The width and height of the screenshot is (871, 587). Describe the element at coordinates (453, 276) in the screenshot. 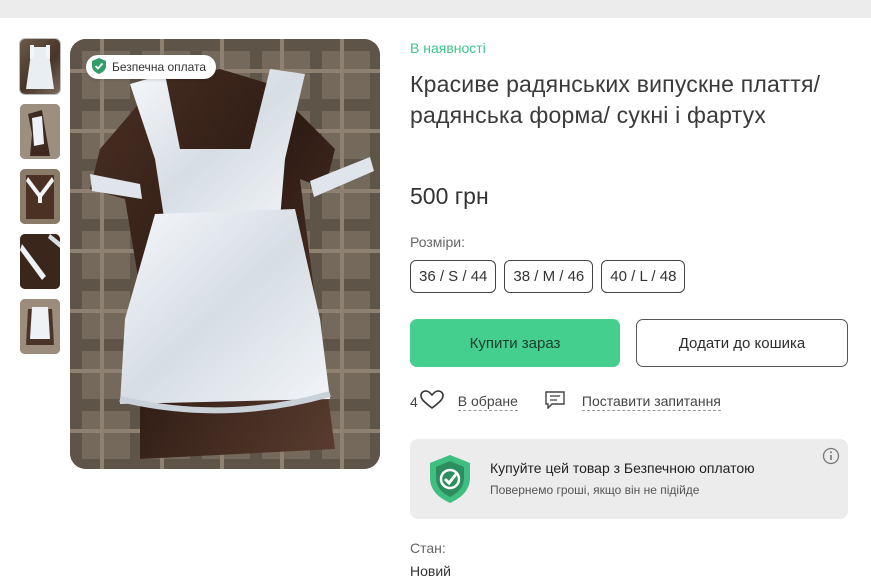

I see `size-option: 36 / S / 44` at that location.